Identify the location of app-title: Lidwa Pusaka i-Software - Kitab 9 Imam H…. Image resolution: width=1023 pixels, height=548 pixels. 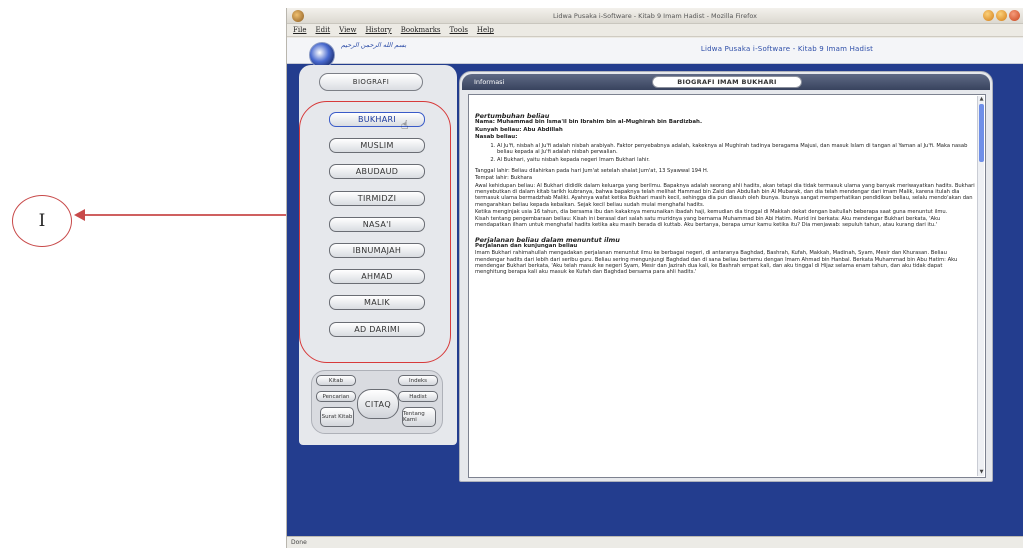
(787, 49).